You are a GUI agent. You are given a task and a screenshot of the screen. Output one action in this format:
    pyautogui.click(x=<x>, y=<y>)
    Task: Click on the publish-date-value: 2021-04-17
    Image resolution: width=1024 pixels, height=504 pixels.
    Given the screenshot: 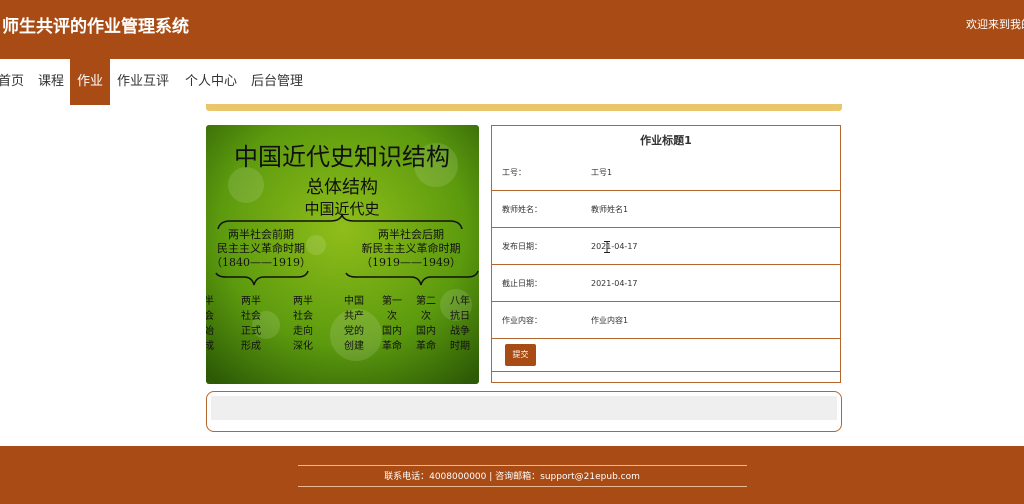 What is the action you would take?
    pyautogui.click(x=614, y=246)
    